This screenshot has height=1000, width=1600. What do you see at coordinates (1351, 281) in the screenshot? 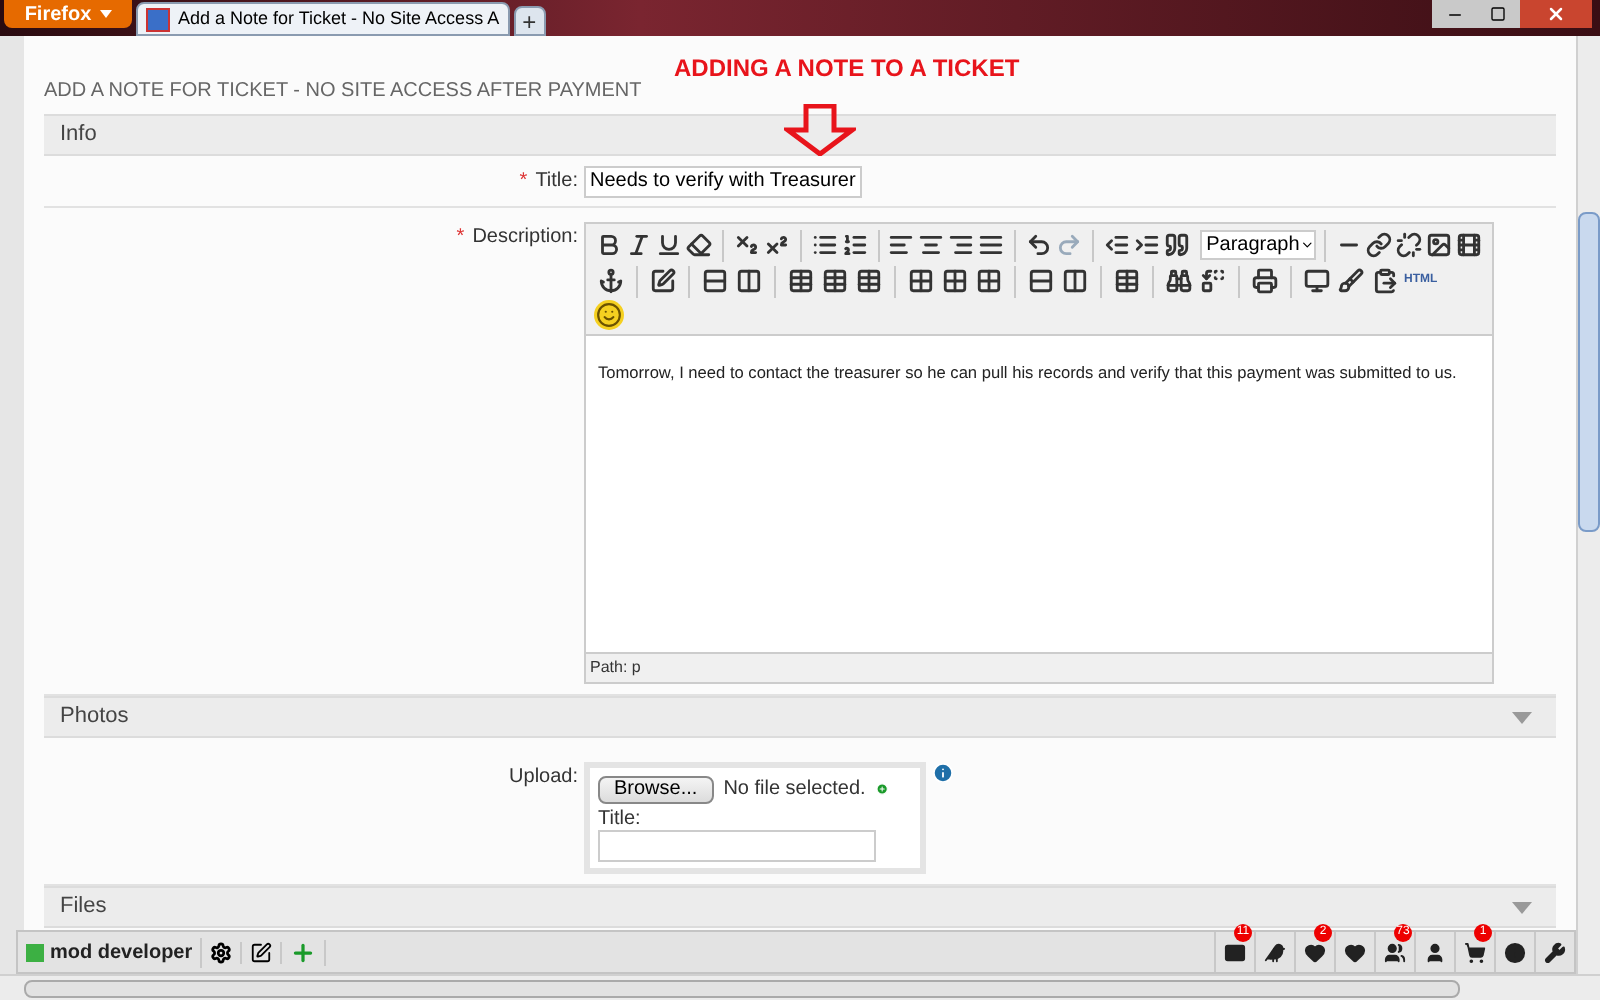
I see `brush-icon` at bounding box center [1351, 281].